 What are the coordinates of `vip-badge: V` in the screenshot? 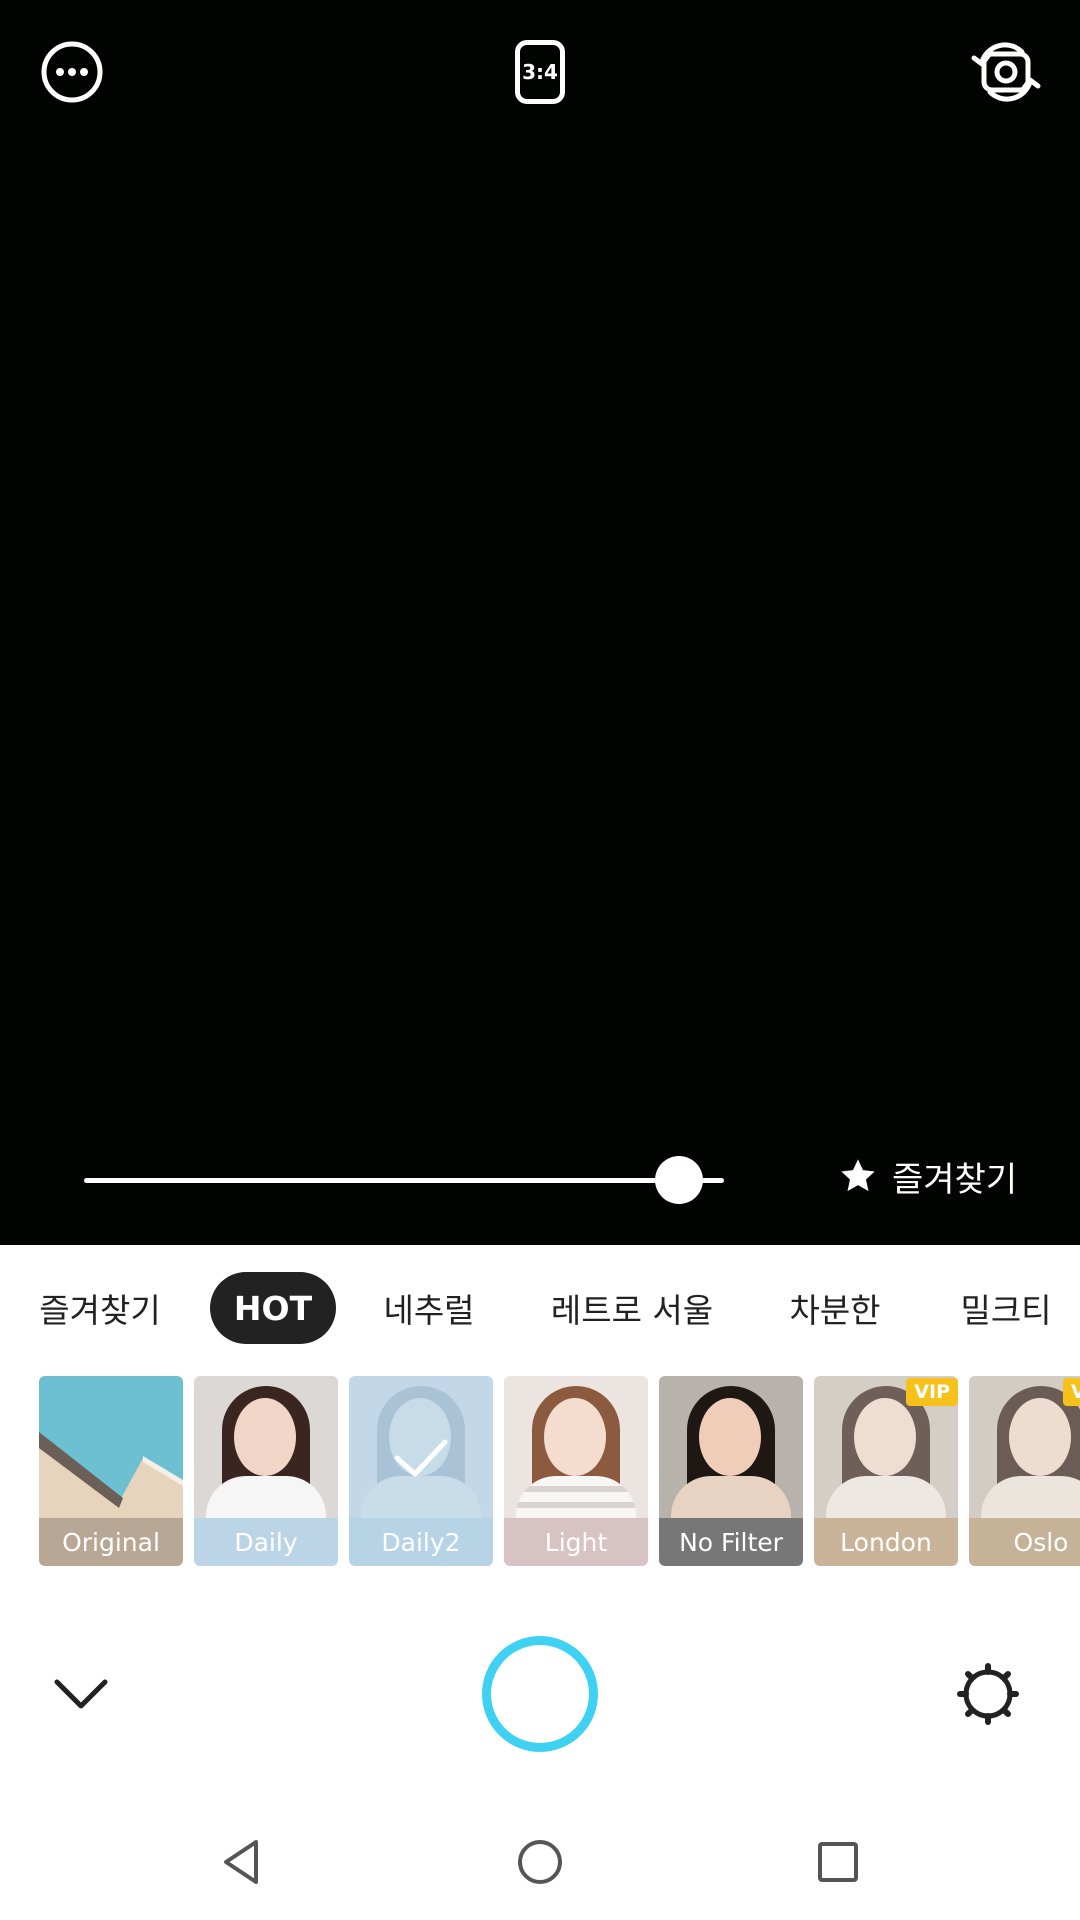 It's located at (1071, 1392).